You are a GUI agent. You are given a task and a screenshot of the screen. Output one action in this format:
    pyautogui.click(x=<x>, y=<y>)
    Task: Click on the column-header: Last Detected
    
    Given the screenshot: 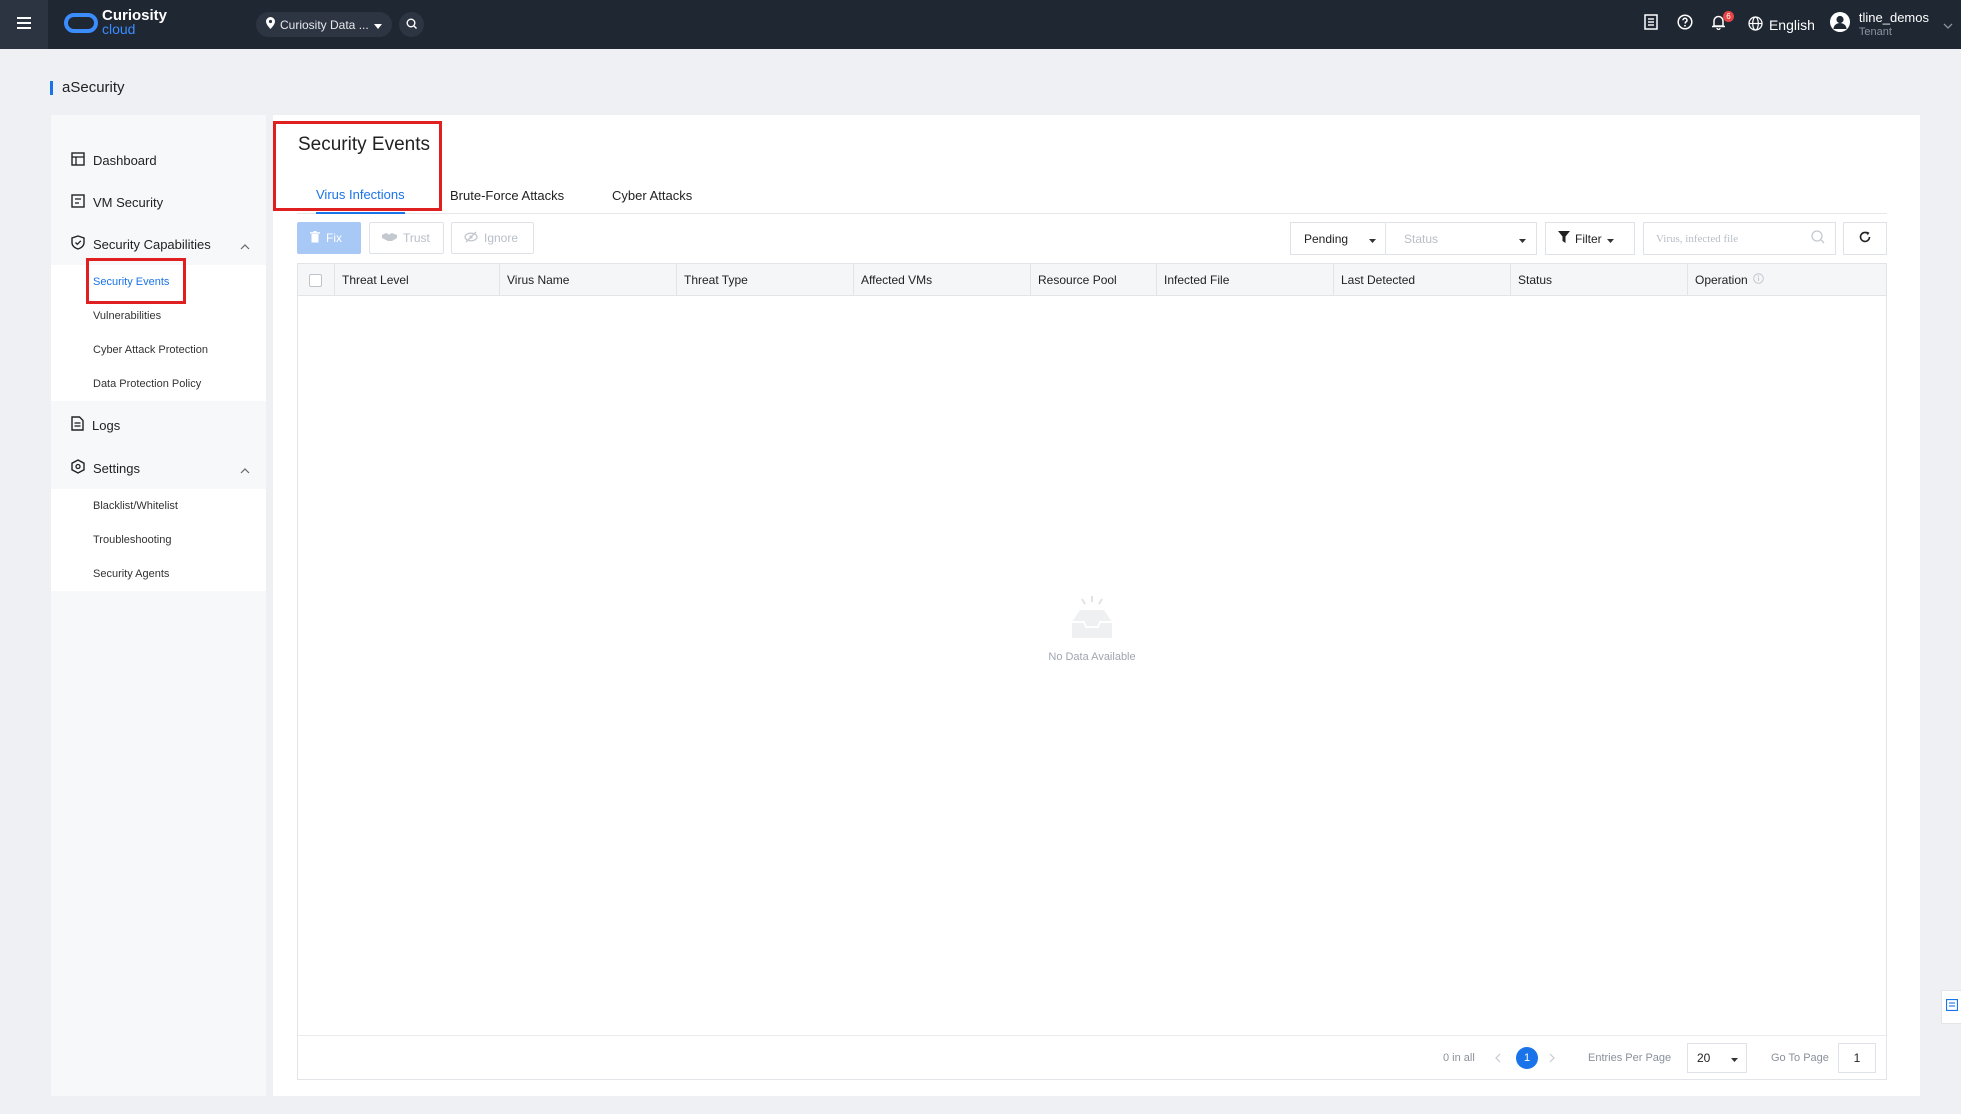 What is the action you would take?
    pyautogui.click(x=1421, y=280)
    